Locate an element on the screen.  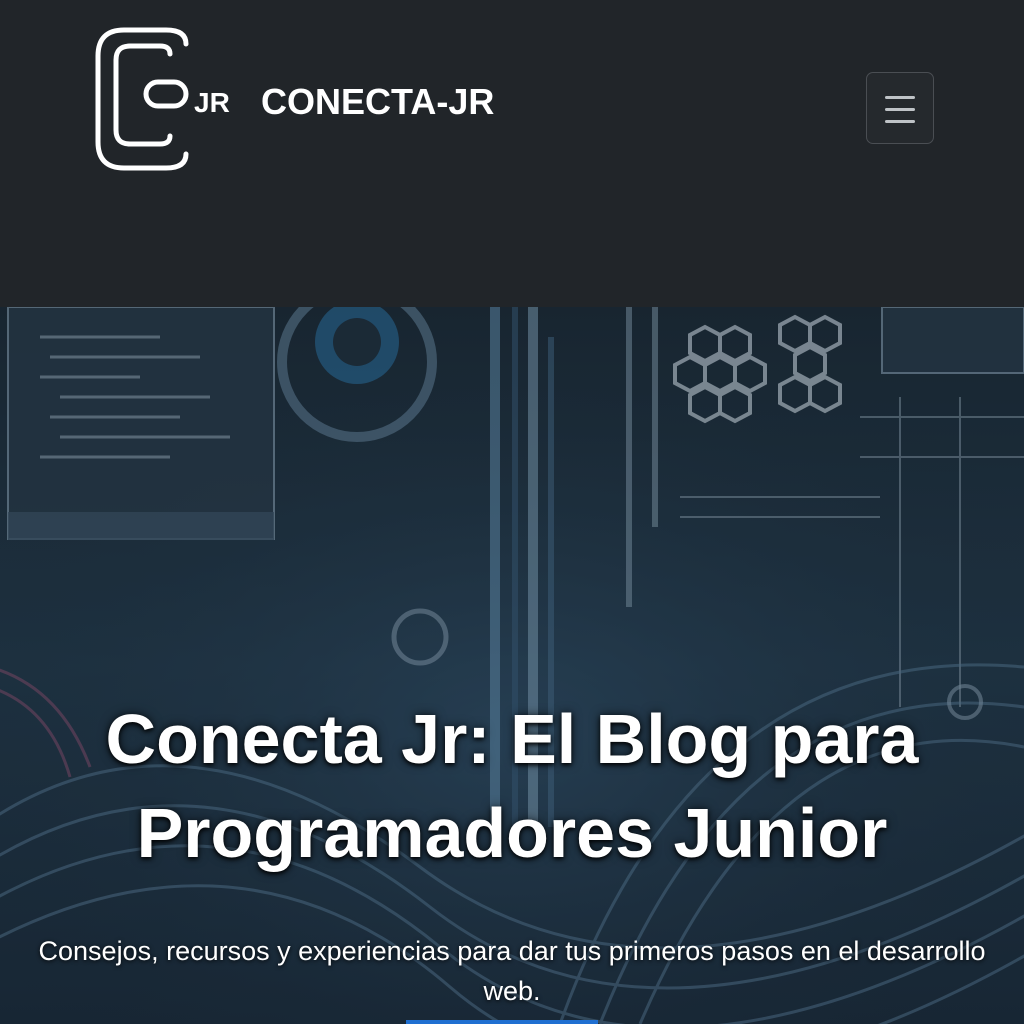
hamburger-menu-icon is located at coordinates (900, 109).